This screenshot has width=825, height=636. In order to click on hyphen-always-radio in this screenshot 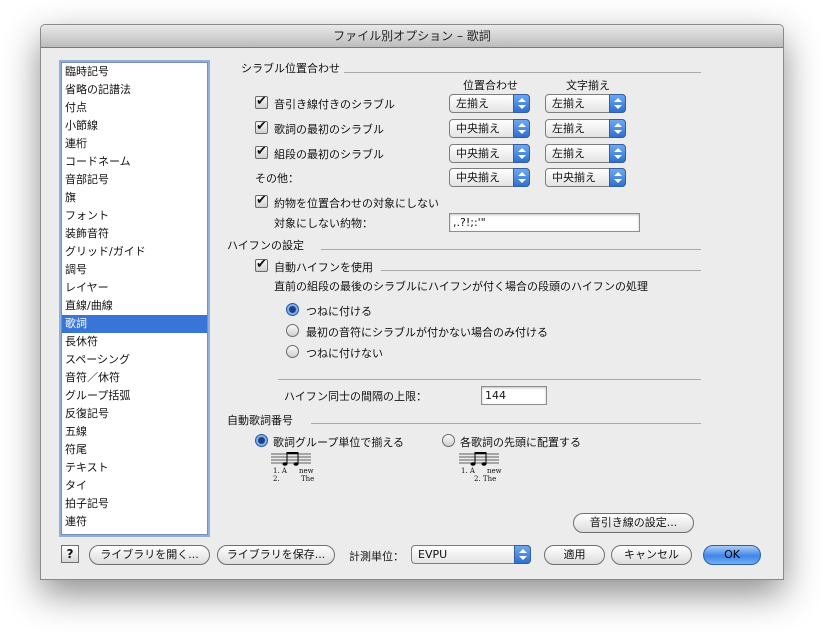, I will do `click(292, 309)`.